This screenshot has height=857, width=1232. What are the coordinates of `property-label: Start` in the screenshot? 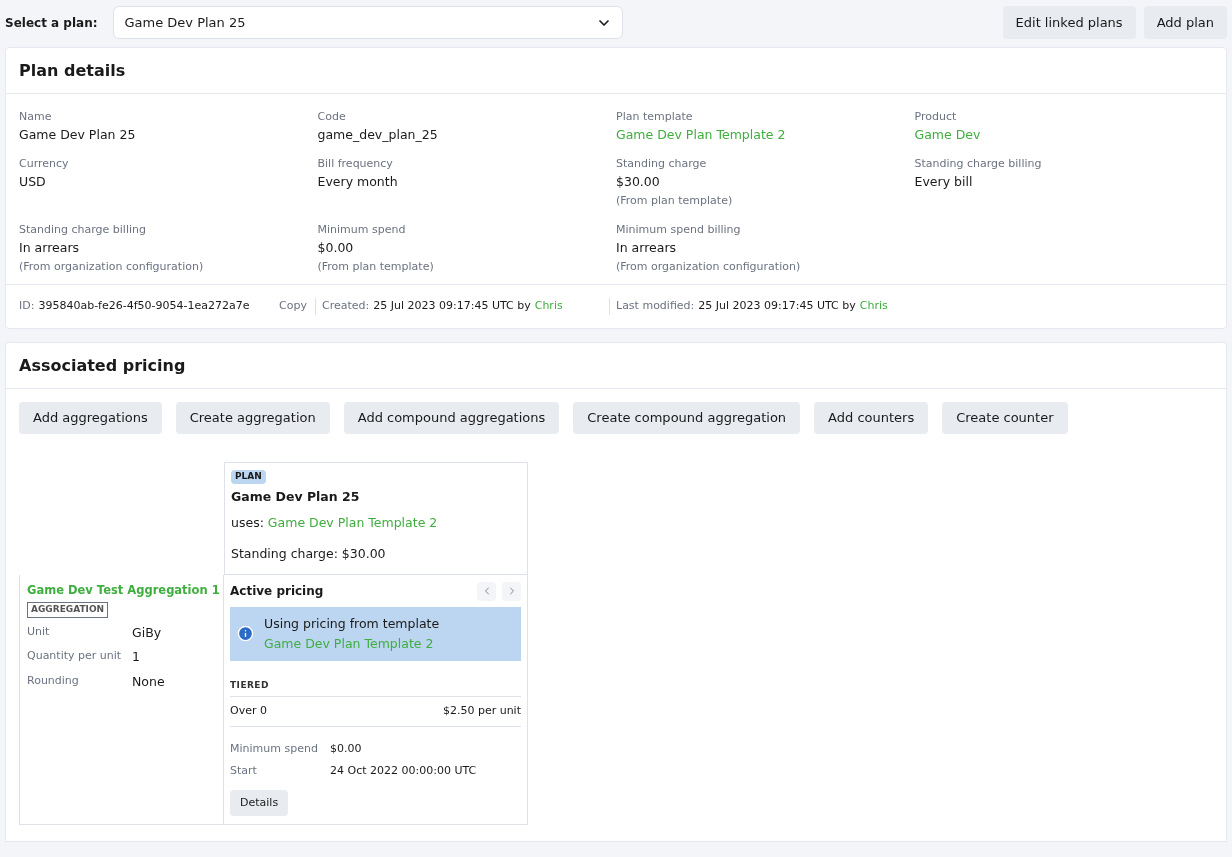 It's located at (244, 771).